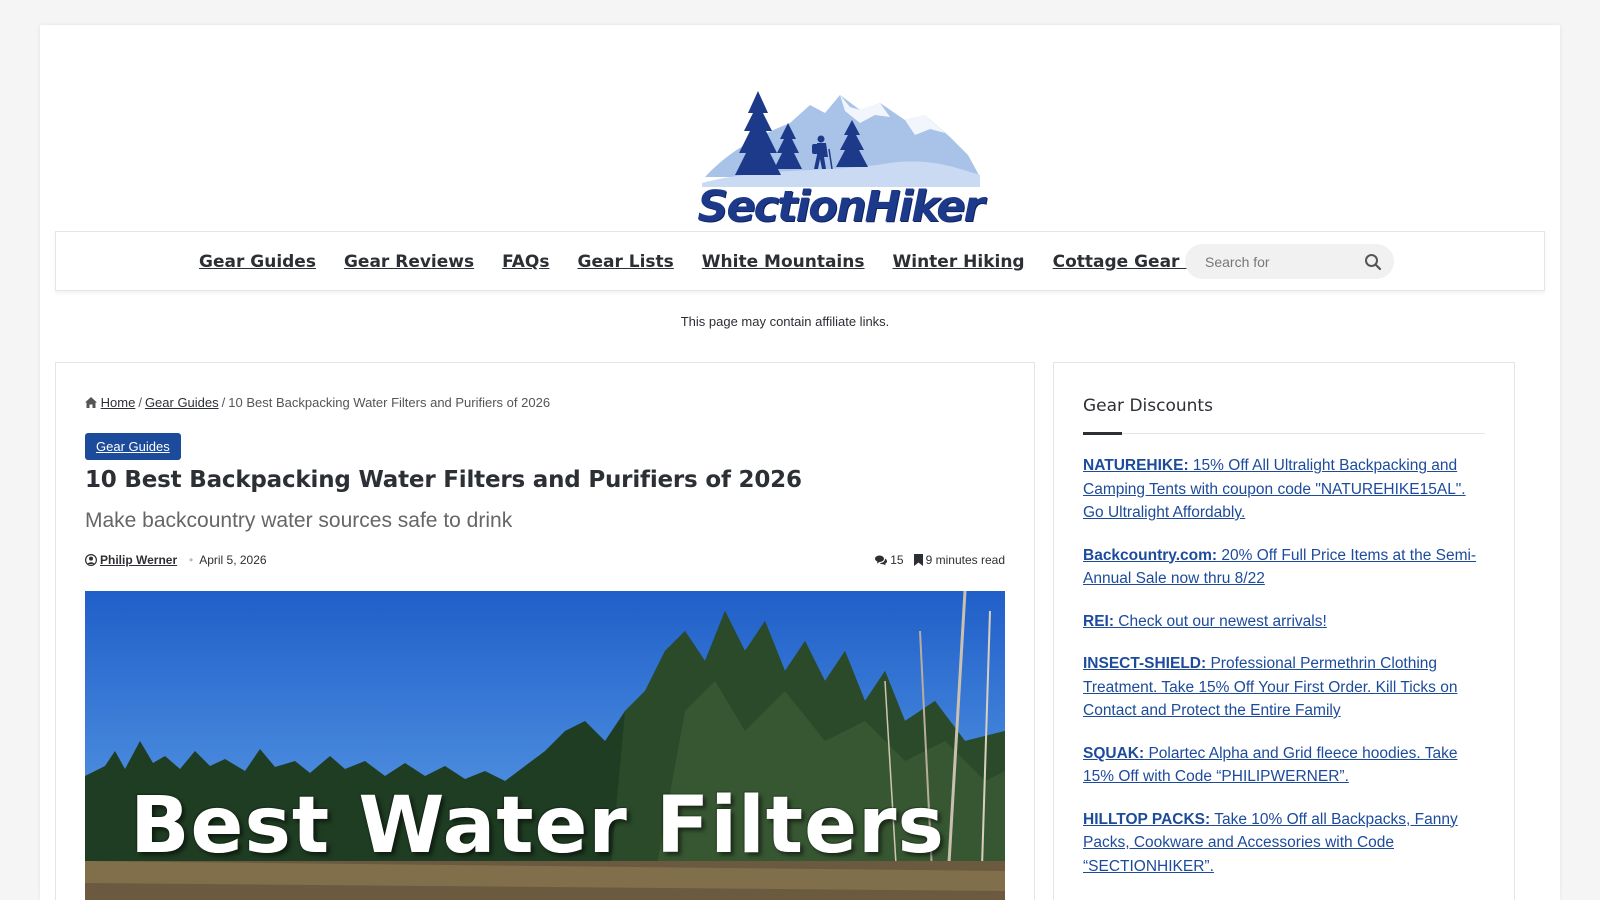 This screenshot has width=1600, height=900. Describe the element at coordinates (897, 560) in the screenshot. I see `comments-count-value: 15` at that location.